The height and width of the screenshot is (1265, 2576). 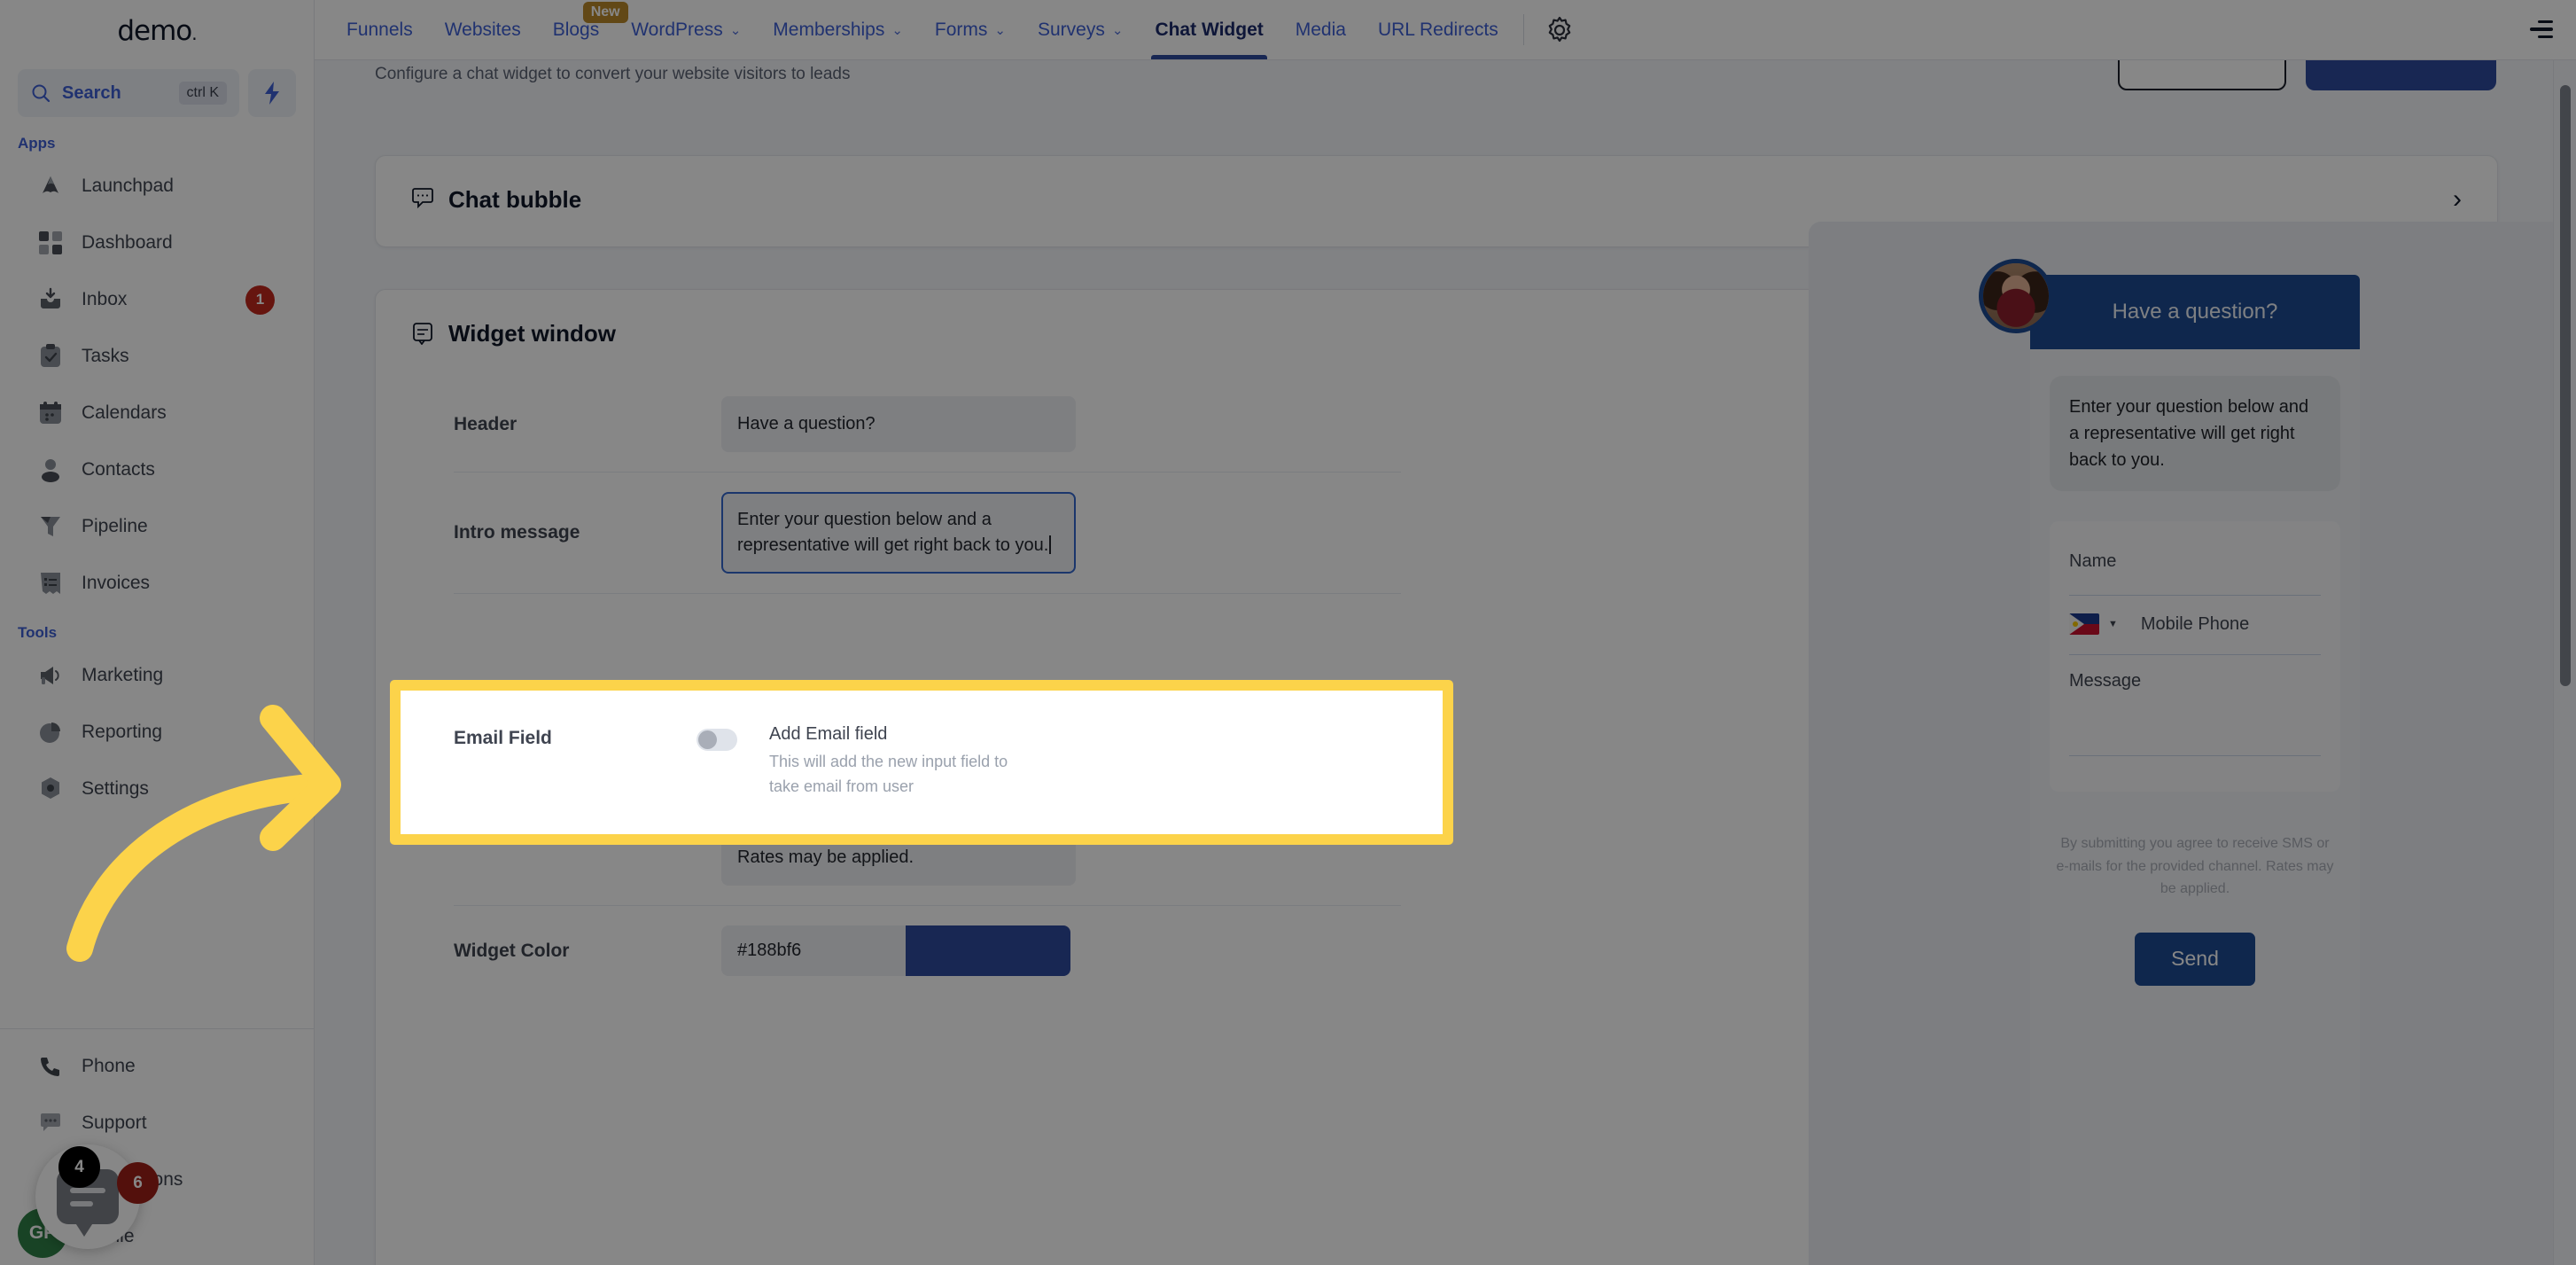 I want to click on secondary-action-button, so click(x=2202, y=75).